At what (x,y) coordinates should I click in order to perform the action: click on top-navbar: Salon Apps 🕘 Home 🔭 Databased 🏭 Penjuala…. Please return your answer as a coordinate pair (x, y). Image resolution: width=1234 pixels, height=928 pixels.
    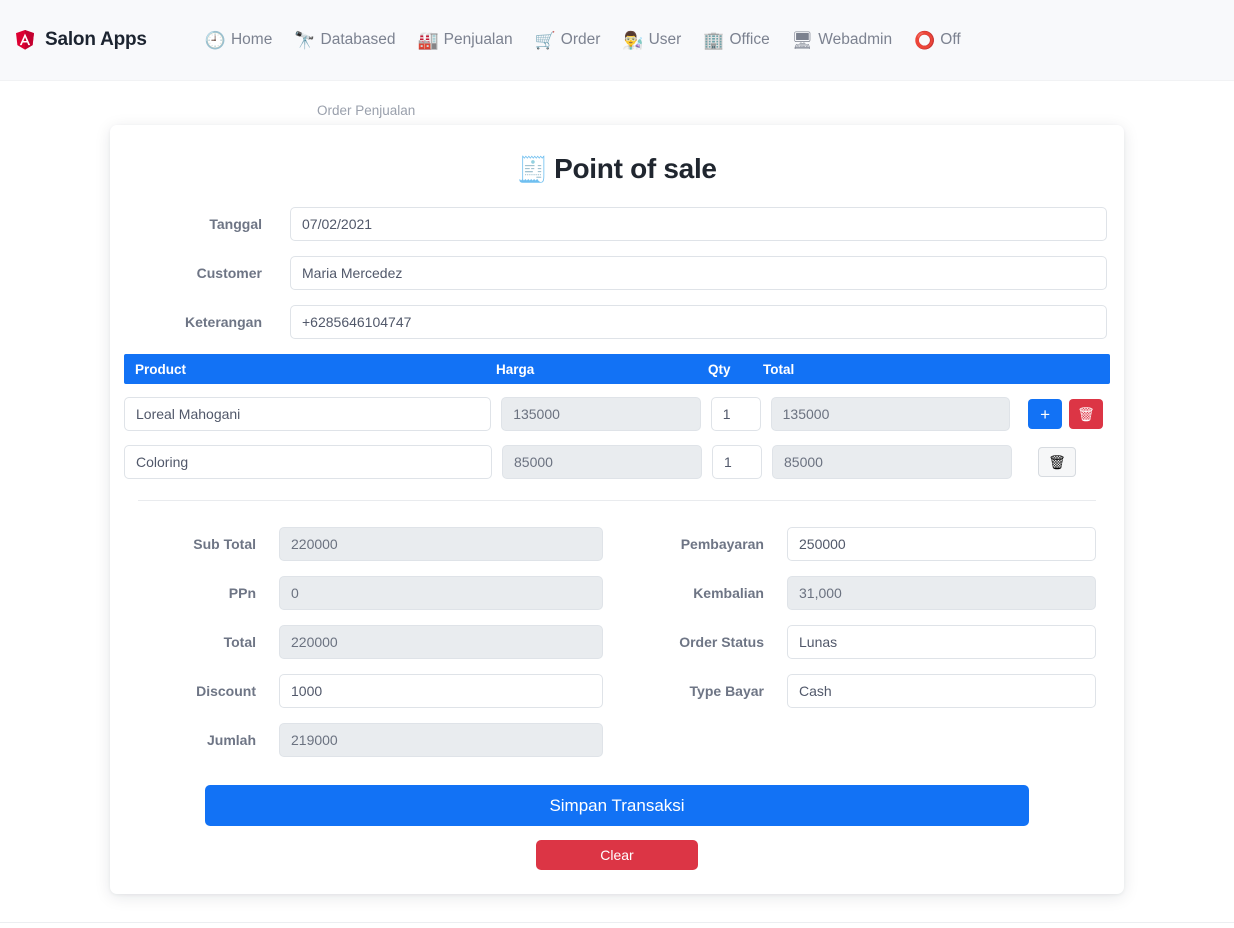
    Looking at the image, I should click on (617, 40).